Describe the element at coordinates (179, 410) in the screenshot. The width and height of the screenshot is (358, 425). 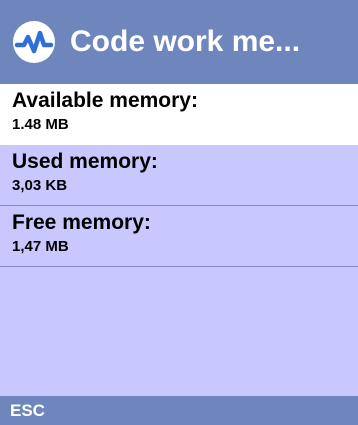
I see `softkey-bar: ESC` at that location.